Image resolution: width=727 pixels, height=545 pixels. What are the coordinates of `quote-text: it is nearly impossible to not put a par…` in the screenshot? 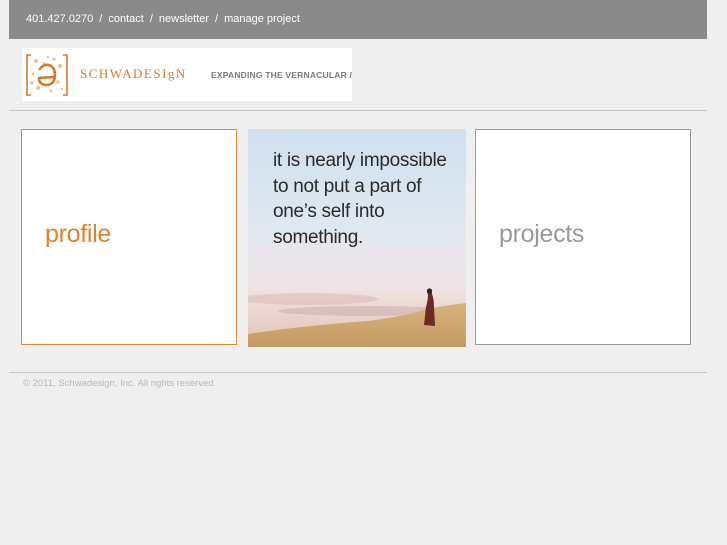 It's located at (360, 199).